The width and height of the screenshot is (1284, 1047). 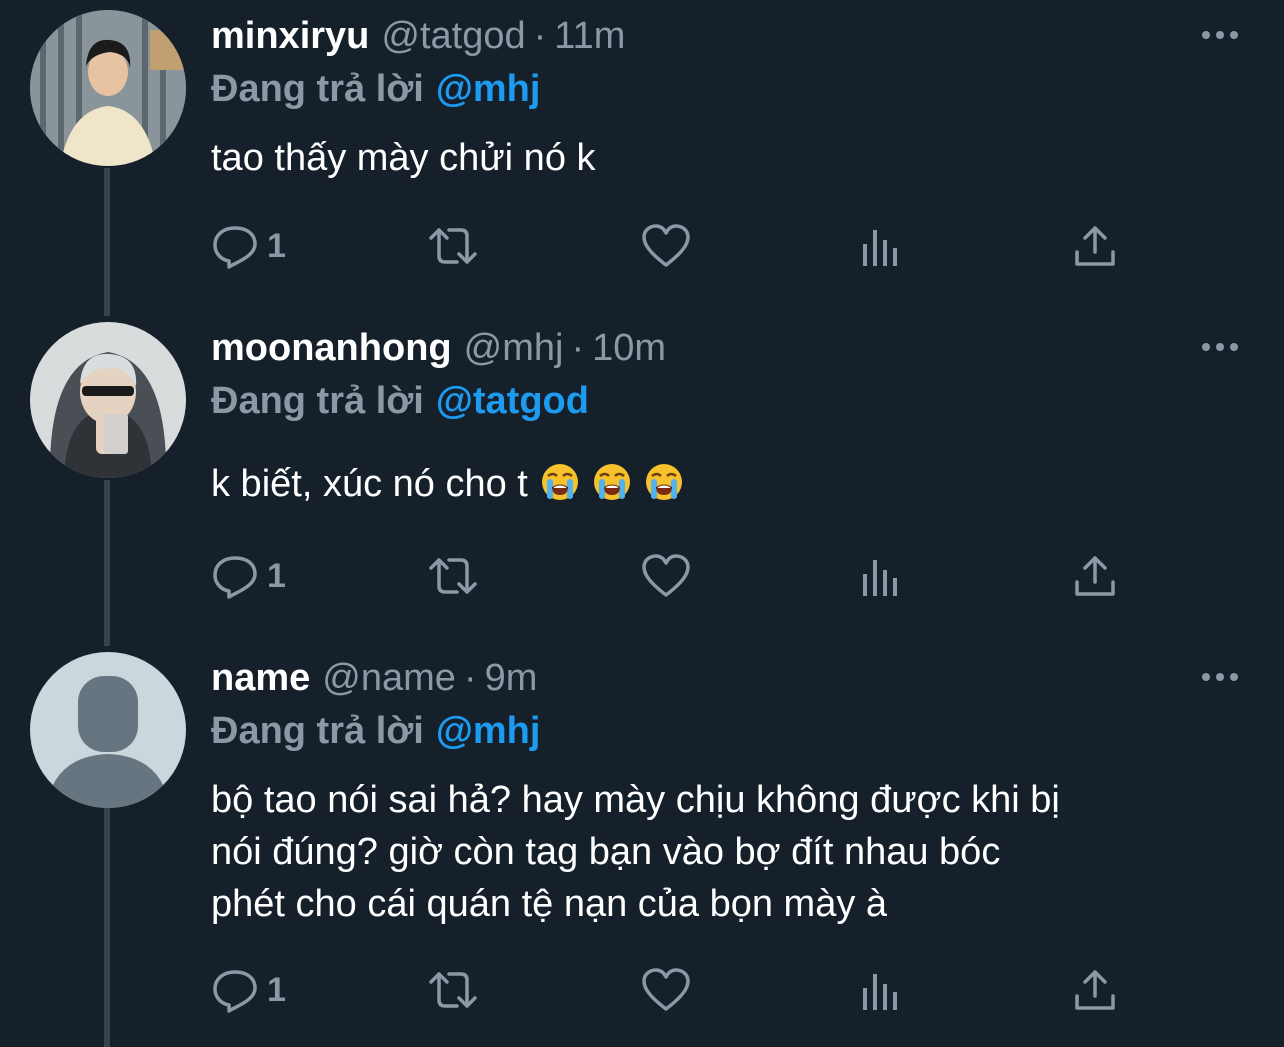 I want to click on replying-to: Đang trả lời @tatgod, so click(x=400, y=401).